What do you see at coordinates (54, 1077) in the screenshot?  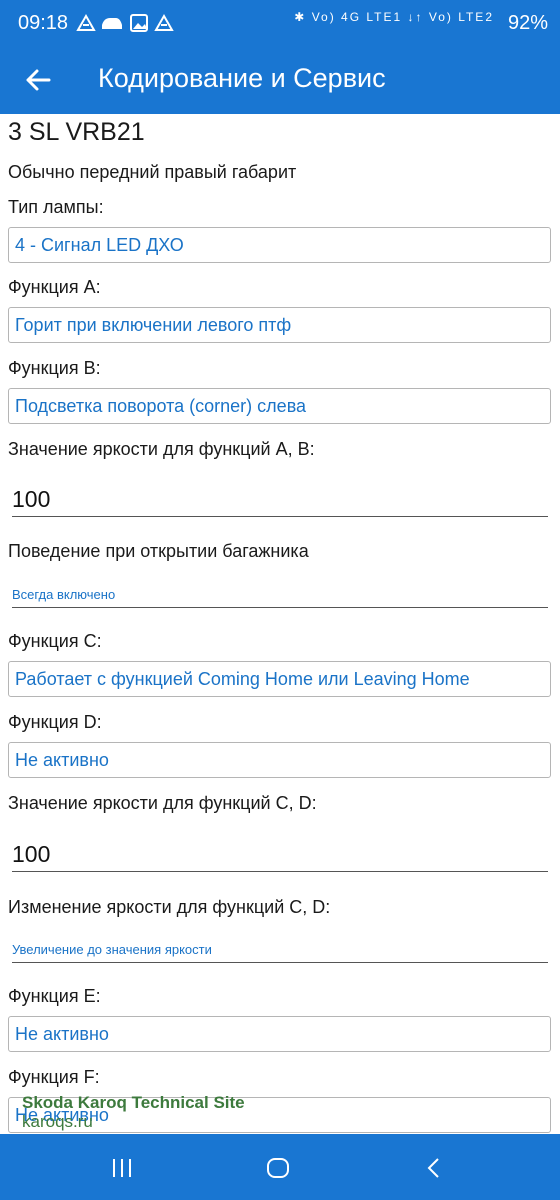 I see `function-f-label: Функция F:` at bounding box center [54, 1077].